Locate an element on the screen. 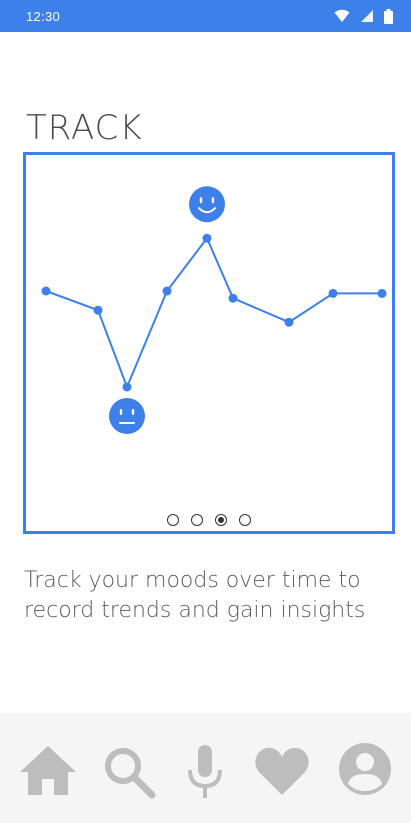  home-icon is located at coordinates (48, 770).